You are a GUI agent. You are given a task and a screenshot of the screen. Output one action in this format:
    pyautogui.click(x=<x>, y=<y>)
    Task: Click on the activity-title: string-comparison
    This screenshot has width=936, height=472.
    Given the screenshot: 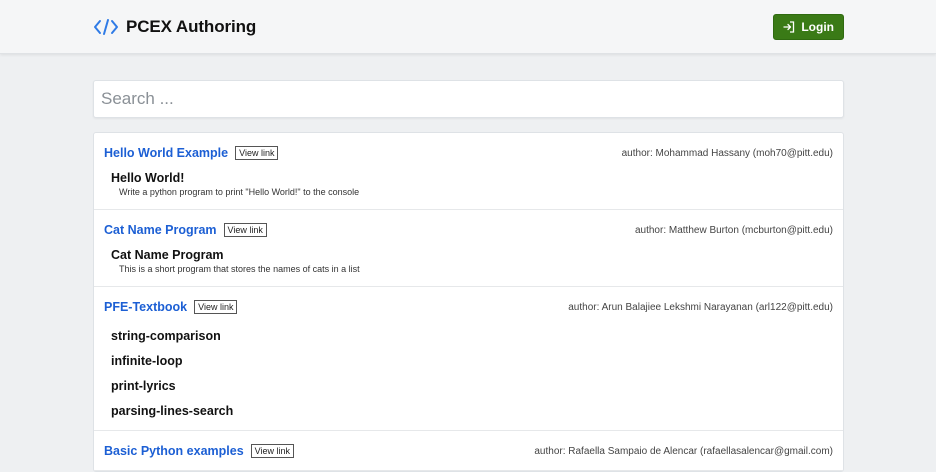 What is the action you would take?
    pyautogui.click(x=166, y=336)
    